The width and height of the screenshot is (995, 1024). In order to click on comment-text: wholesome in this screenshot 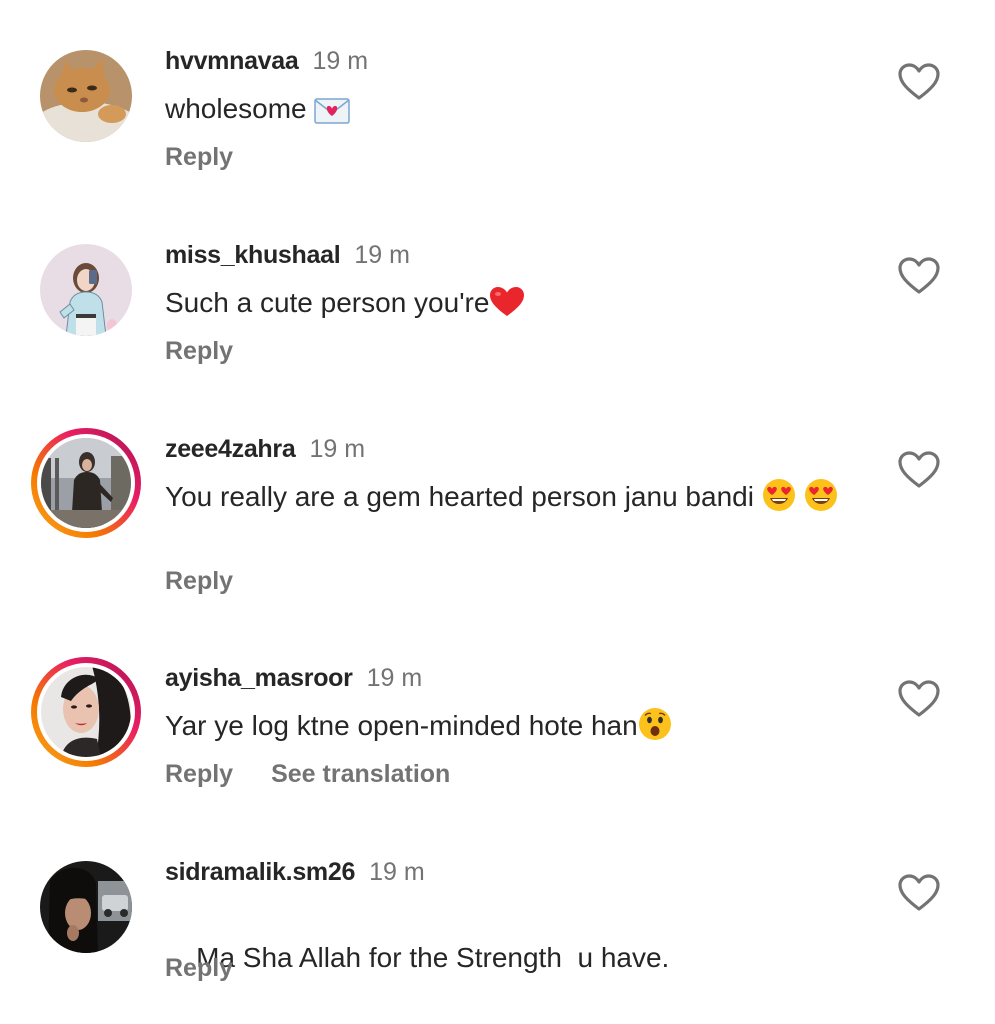, I will do `click(515, 112)`.